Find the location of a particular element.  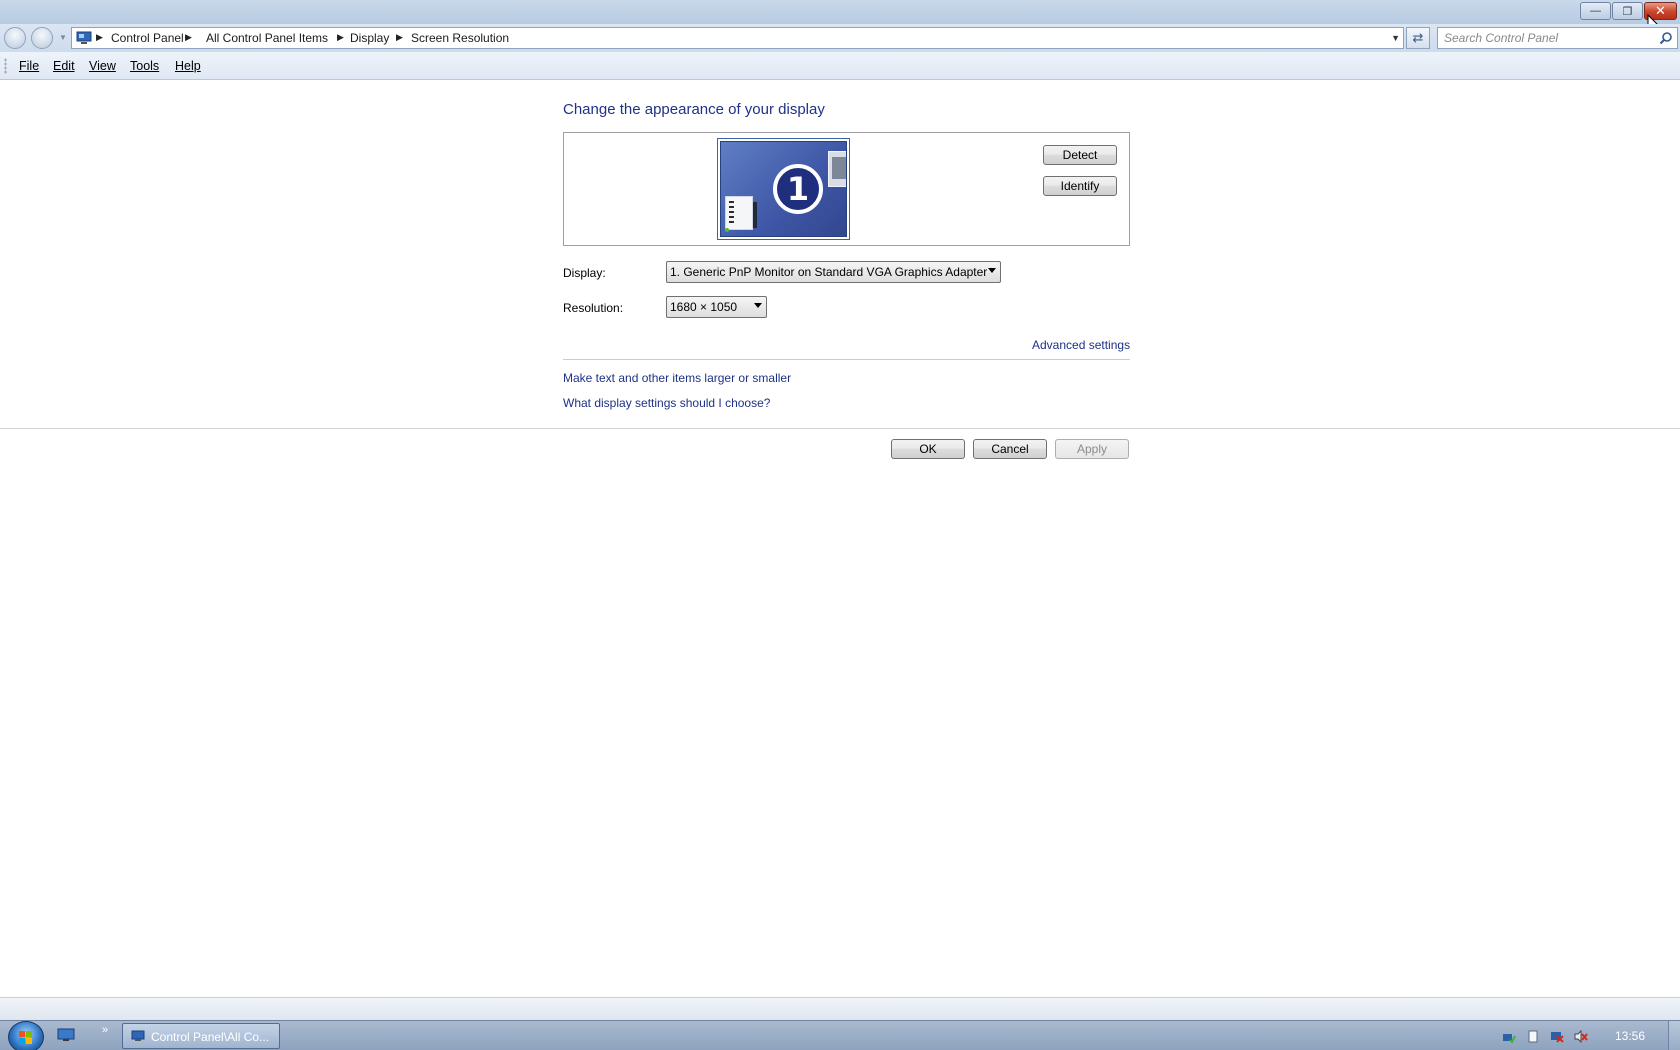

show-desktop-quicklaunch-icon is located at coordinates (66, 1035).